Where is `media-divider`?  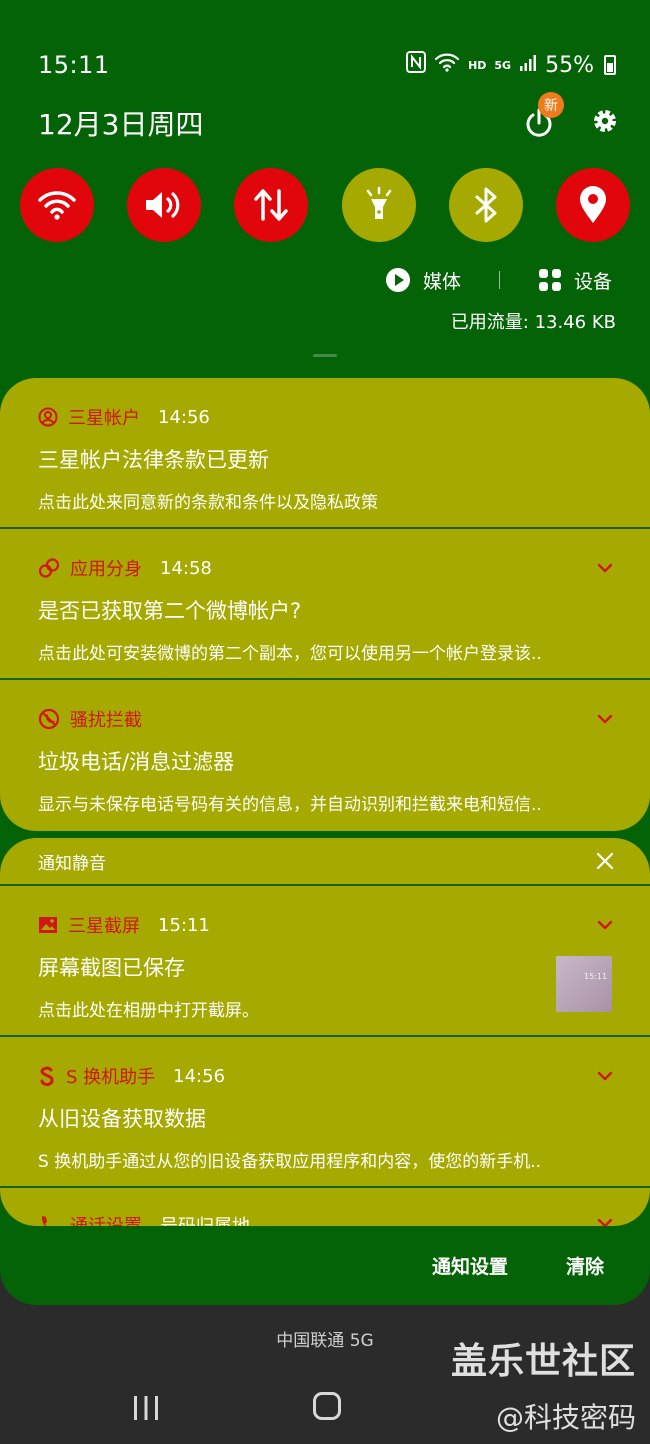 media-divider is located at coordinates (499, 280).